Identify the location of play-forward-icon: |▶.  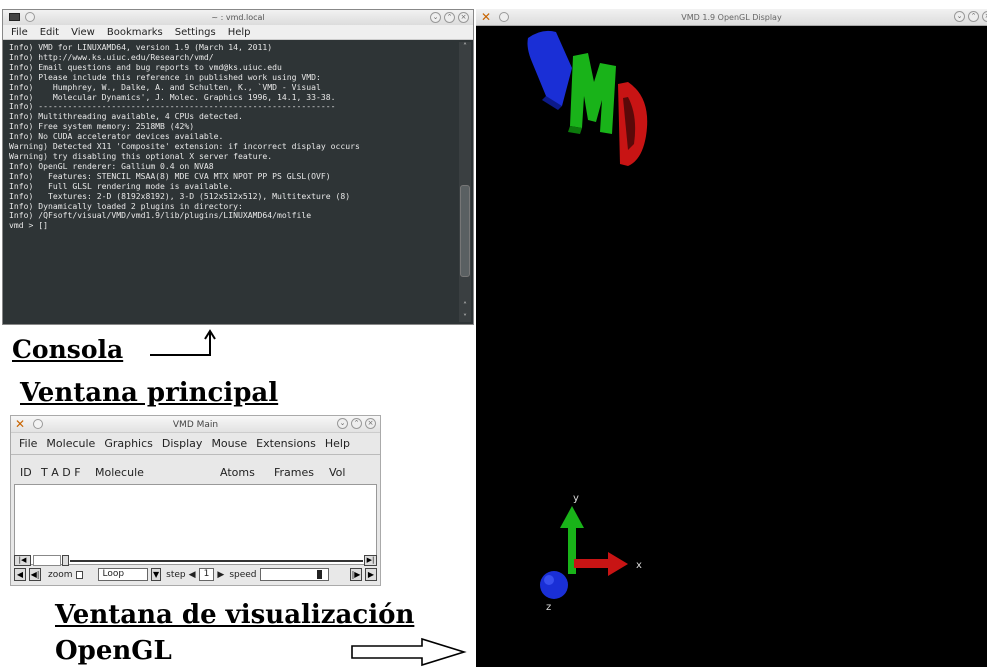
(356, 574).